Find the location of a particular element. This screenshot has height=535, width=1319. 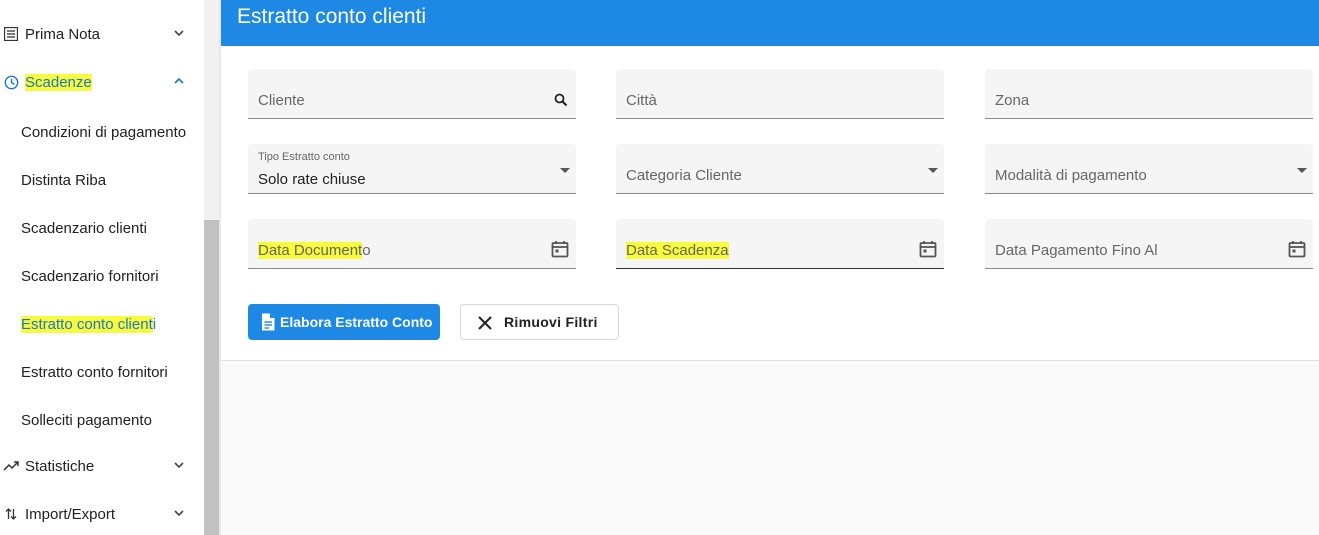

rimuovi-button-label: Rimuovi Filtri is located at coordinates (551, 322).